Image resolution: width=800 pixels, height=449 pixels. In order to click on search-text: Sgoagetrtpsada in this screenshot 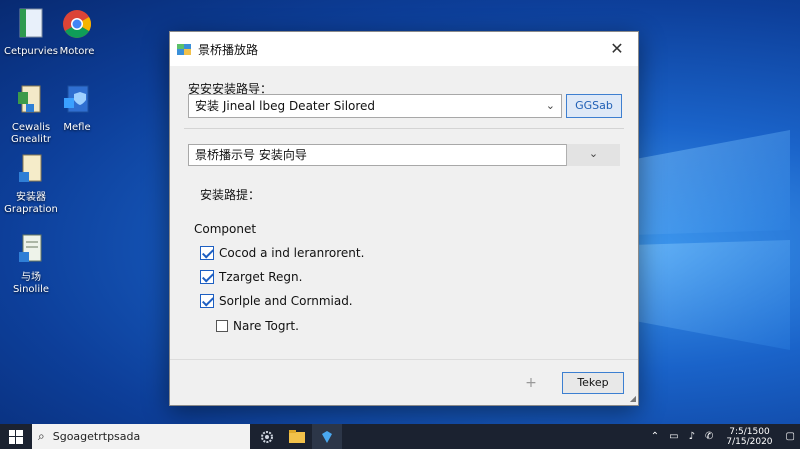, I will do `click(96, 436)`.